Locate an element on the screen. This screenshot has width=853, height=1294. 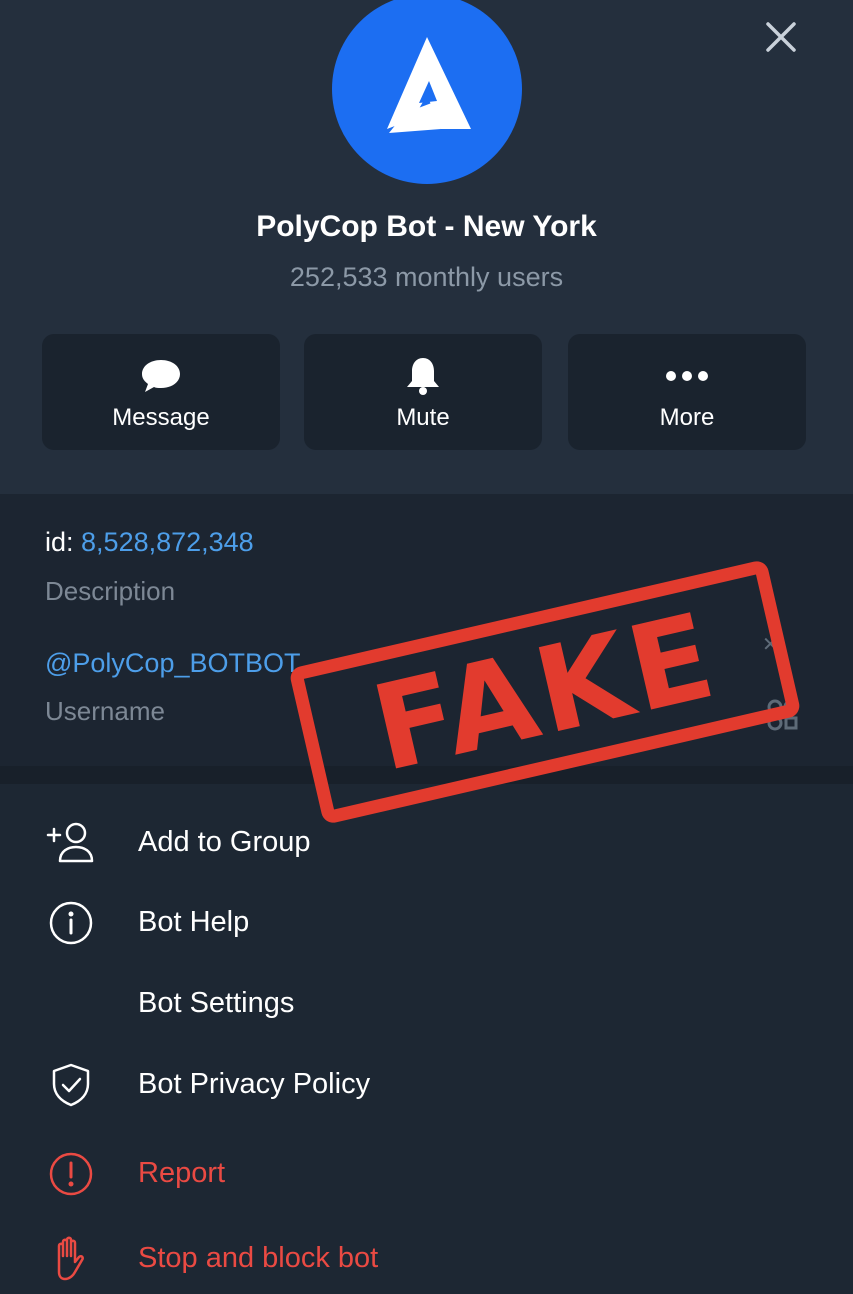
id-value: 8,528,872,348 is located at coordinates (167, 542).